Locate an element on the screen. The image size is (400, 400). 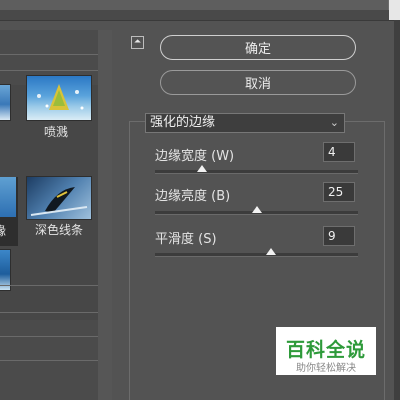
edge-brightness-slider is located at coordinates (256, 210).